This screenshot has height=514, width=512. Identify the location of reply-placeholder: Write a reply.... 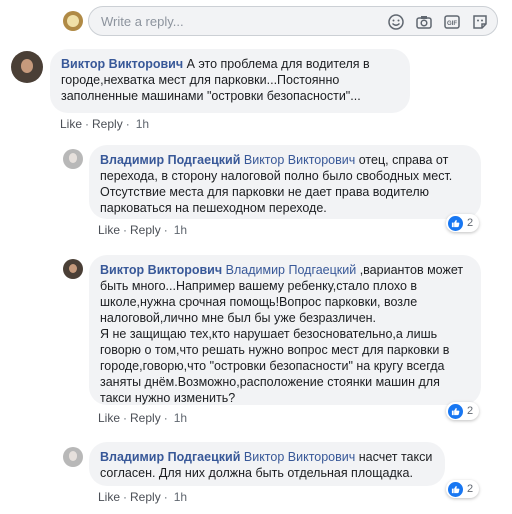
(142, 21).